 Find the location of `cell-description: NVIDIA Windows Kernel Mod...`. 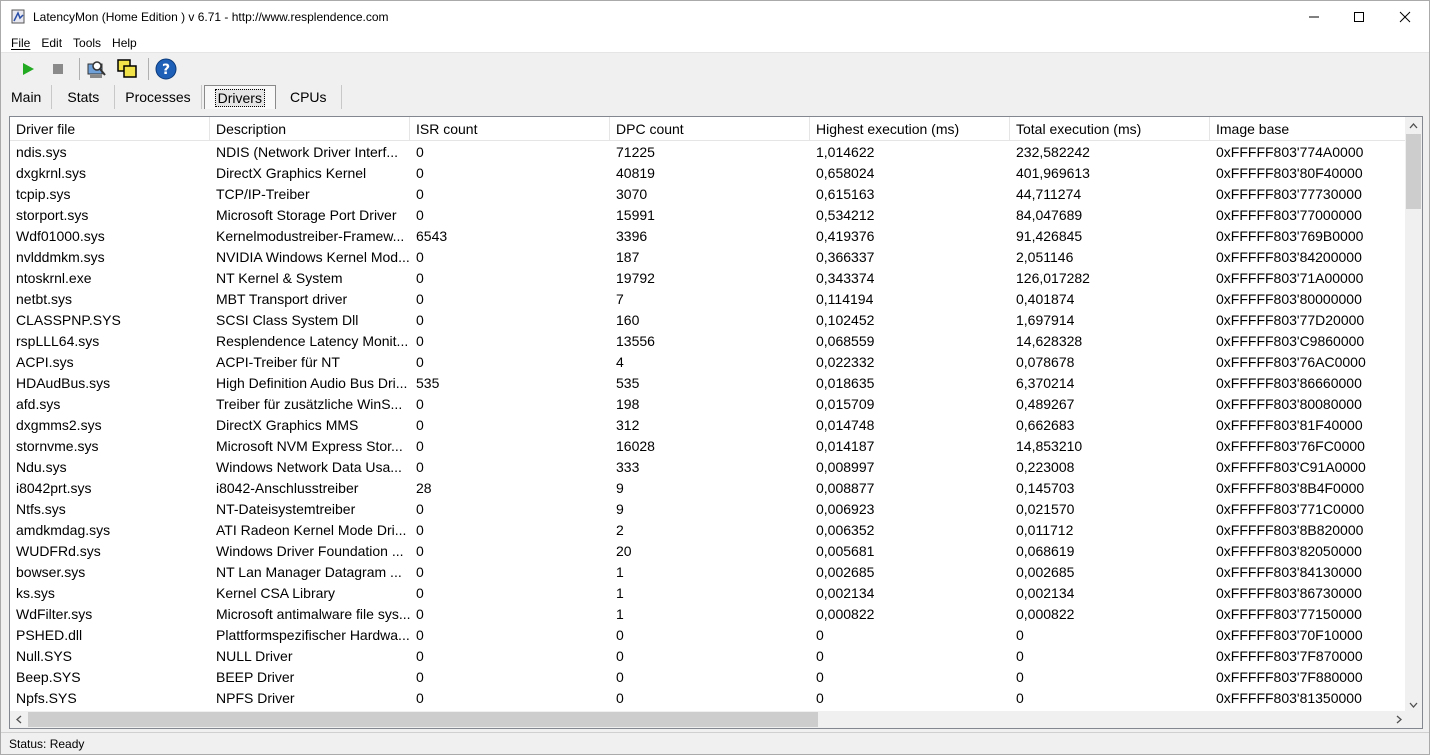

cell-description: NVIDIA Windows Kernel Mod... is located at coordinates (313, 257).